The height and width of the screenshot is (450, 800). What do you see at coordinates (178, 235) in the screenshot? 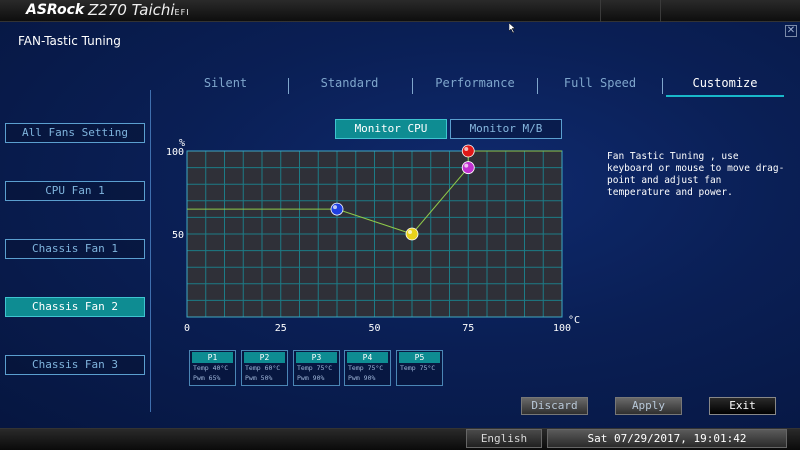
I see `y-tick-label: 50` at bounding box center [178, 235].